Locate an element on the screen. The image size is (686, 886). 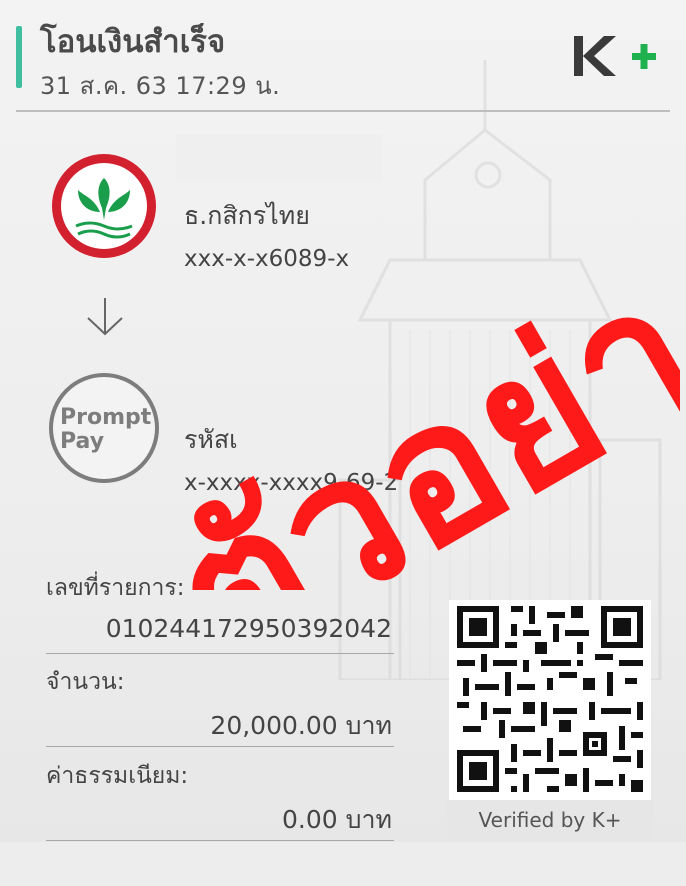
header-divider is located at coordinates (343, 111).